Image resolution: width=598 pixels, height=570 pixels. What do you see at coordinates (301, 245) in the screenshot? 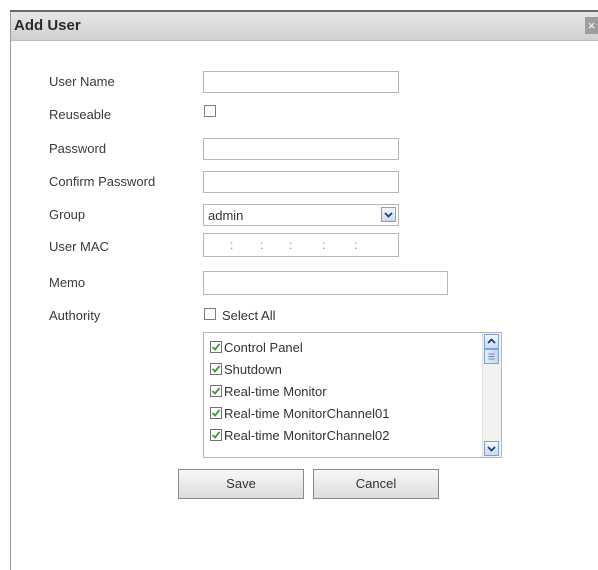
I see `user-mac-input: : :` at bounding box center [301, 245].